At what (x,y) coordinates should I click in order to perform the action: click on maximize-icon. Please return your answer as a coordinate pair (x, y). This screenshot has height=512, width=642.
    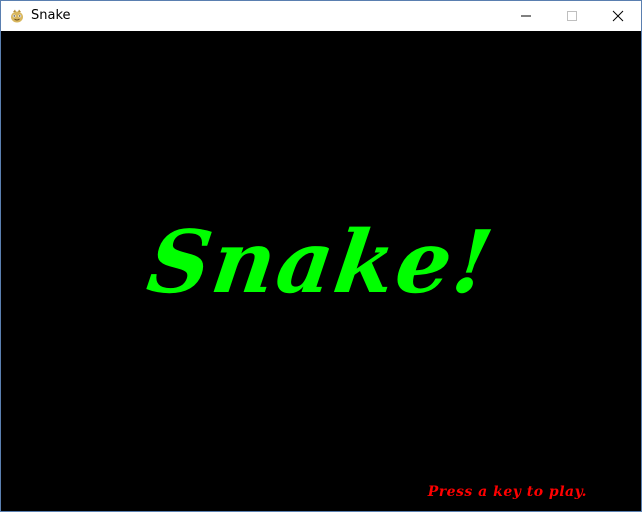
    Looking at the image, I should click on (572, 16).